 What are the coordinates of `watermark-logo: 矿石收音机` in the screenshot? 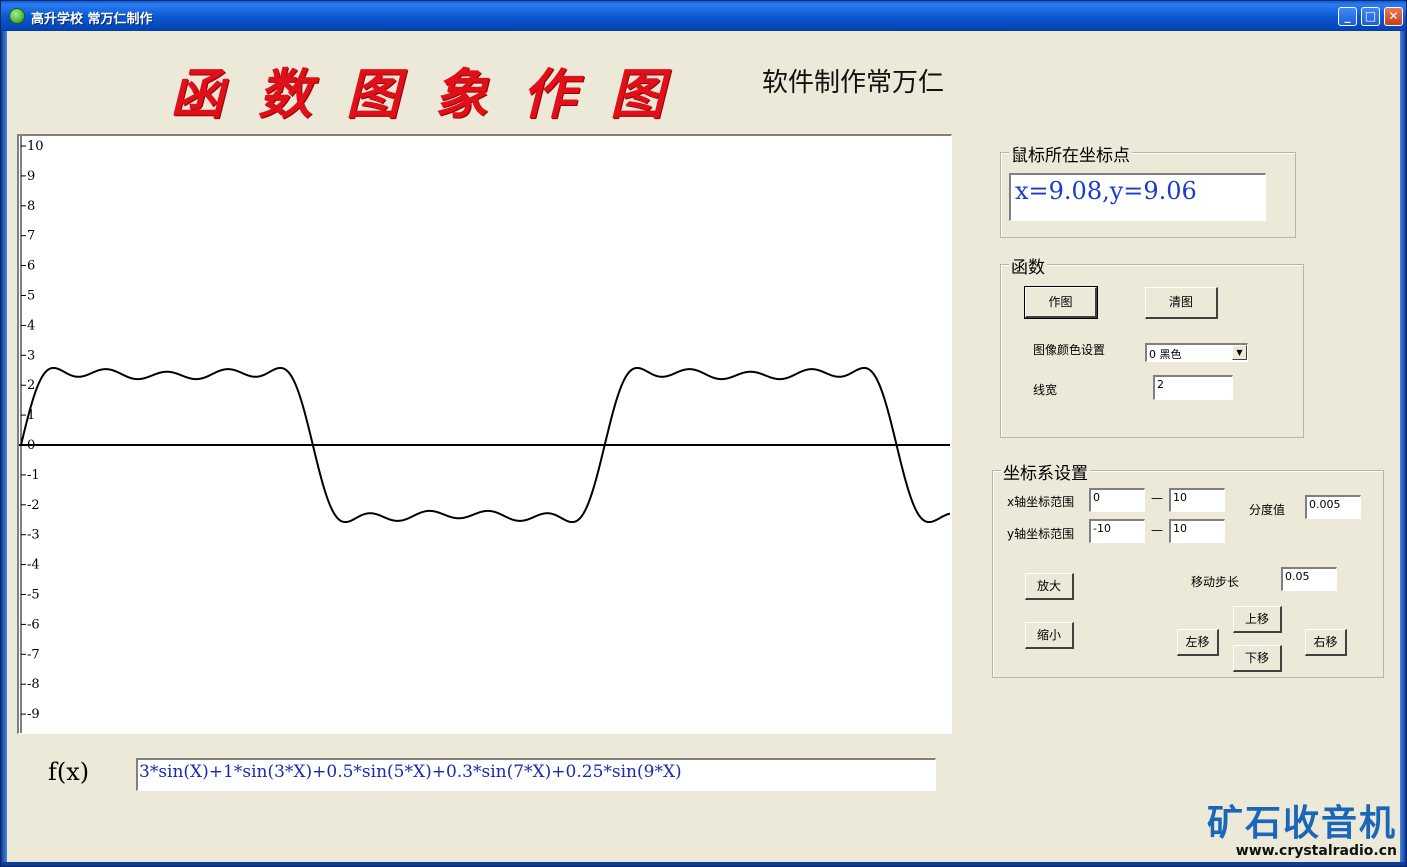 It's located at (1301, 823).